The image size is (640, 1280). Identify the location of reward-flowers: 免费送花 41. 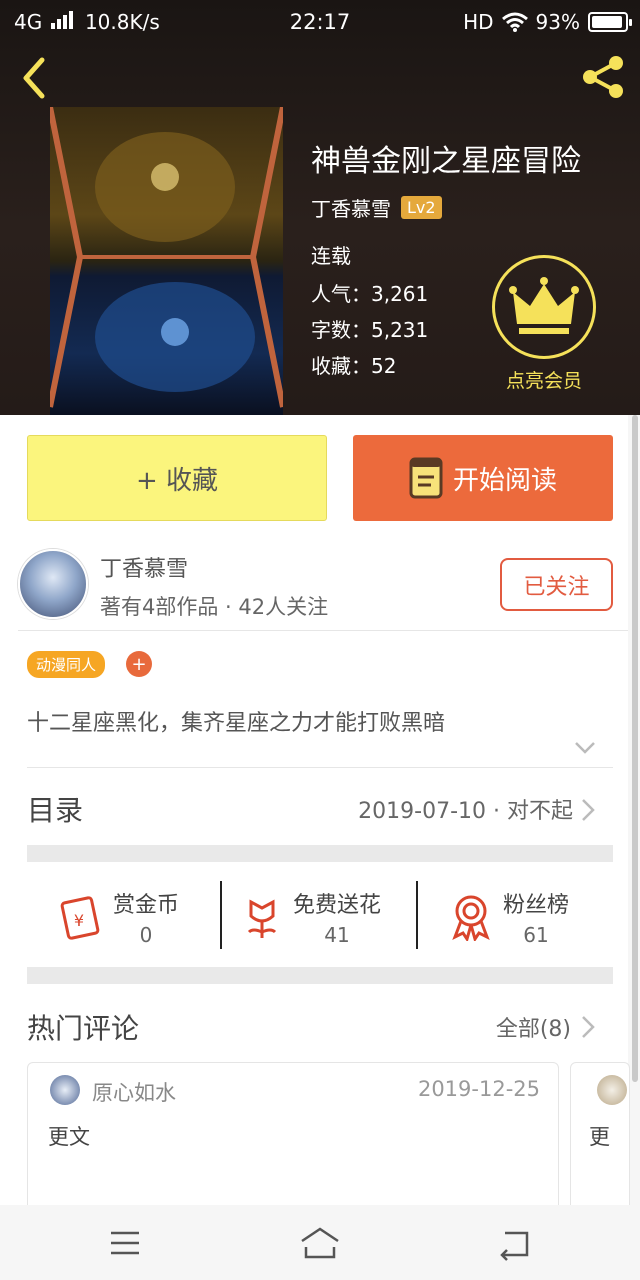
(311, 917).